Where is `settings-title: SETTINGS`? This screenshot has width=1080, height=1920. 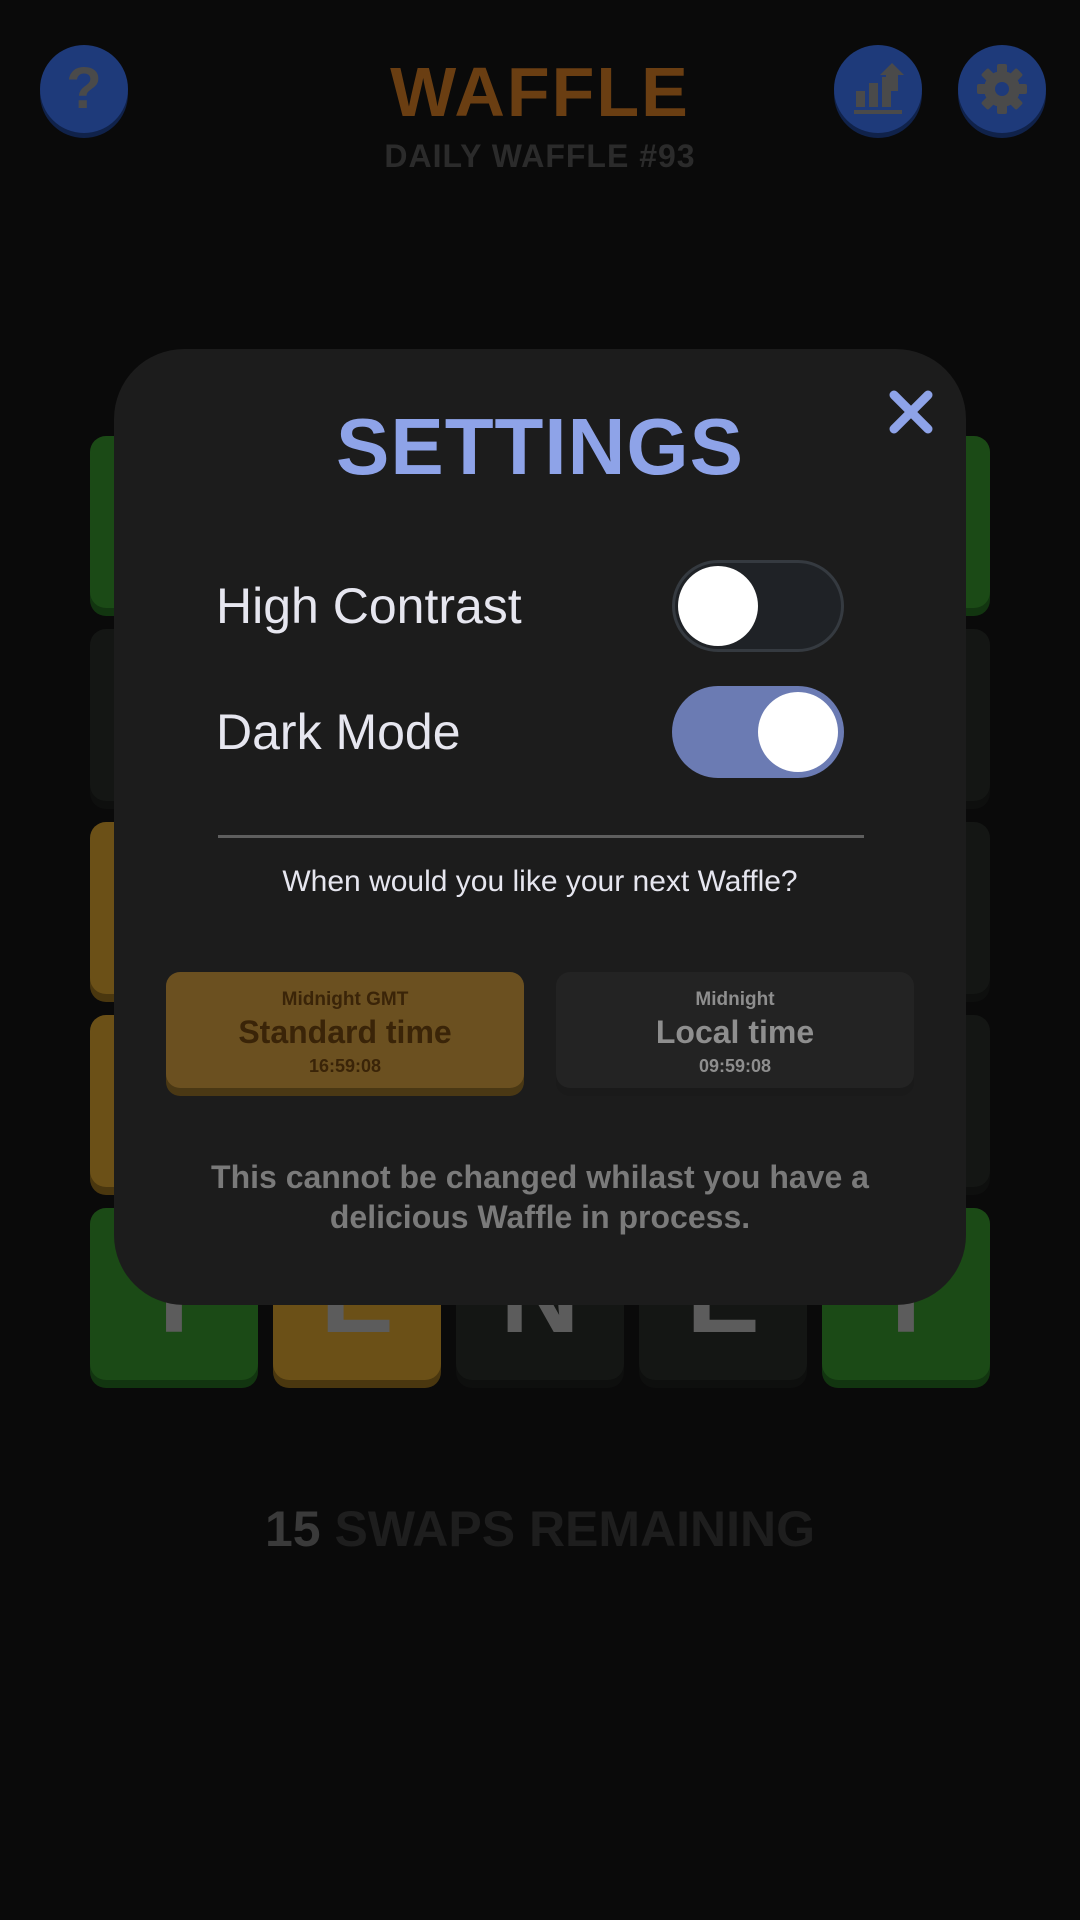 settings-title: SETTINGS is located at coordinates (540, 446).